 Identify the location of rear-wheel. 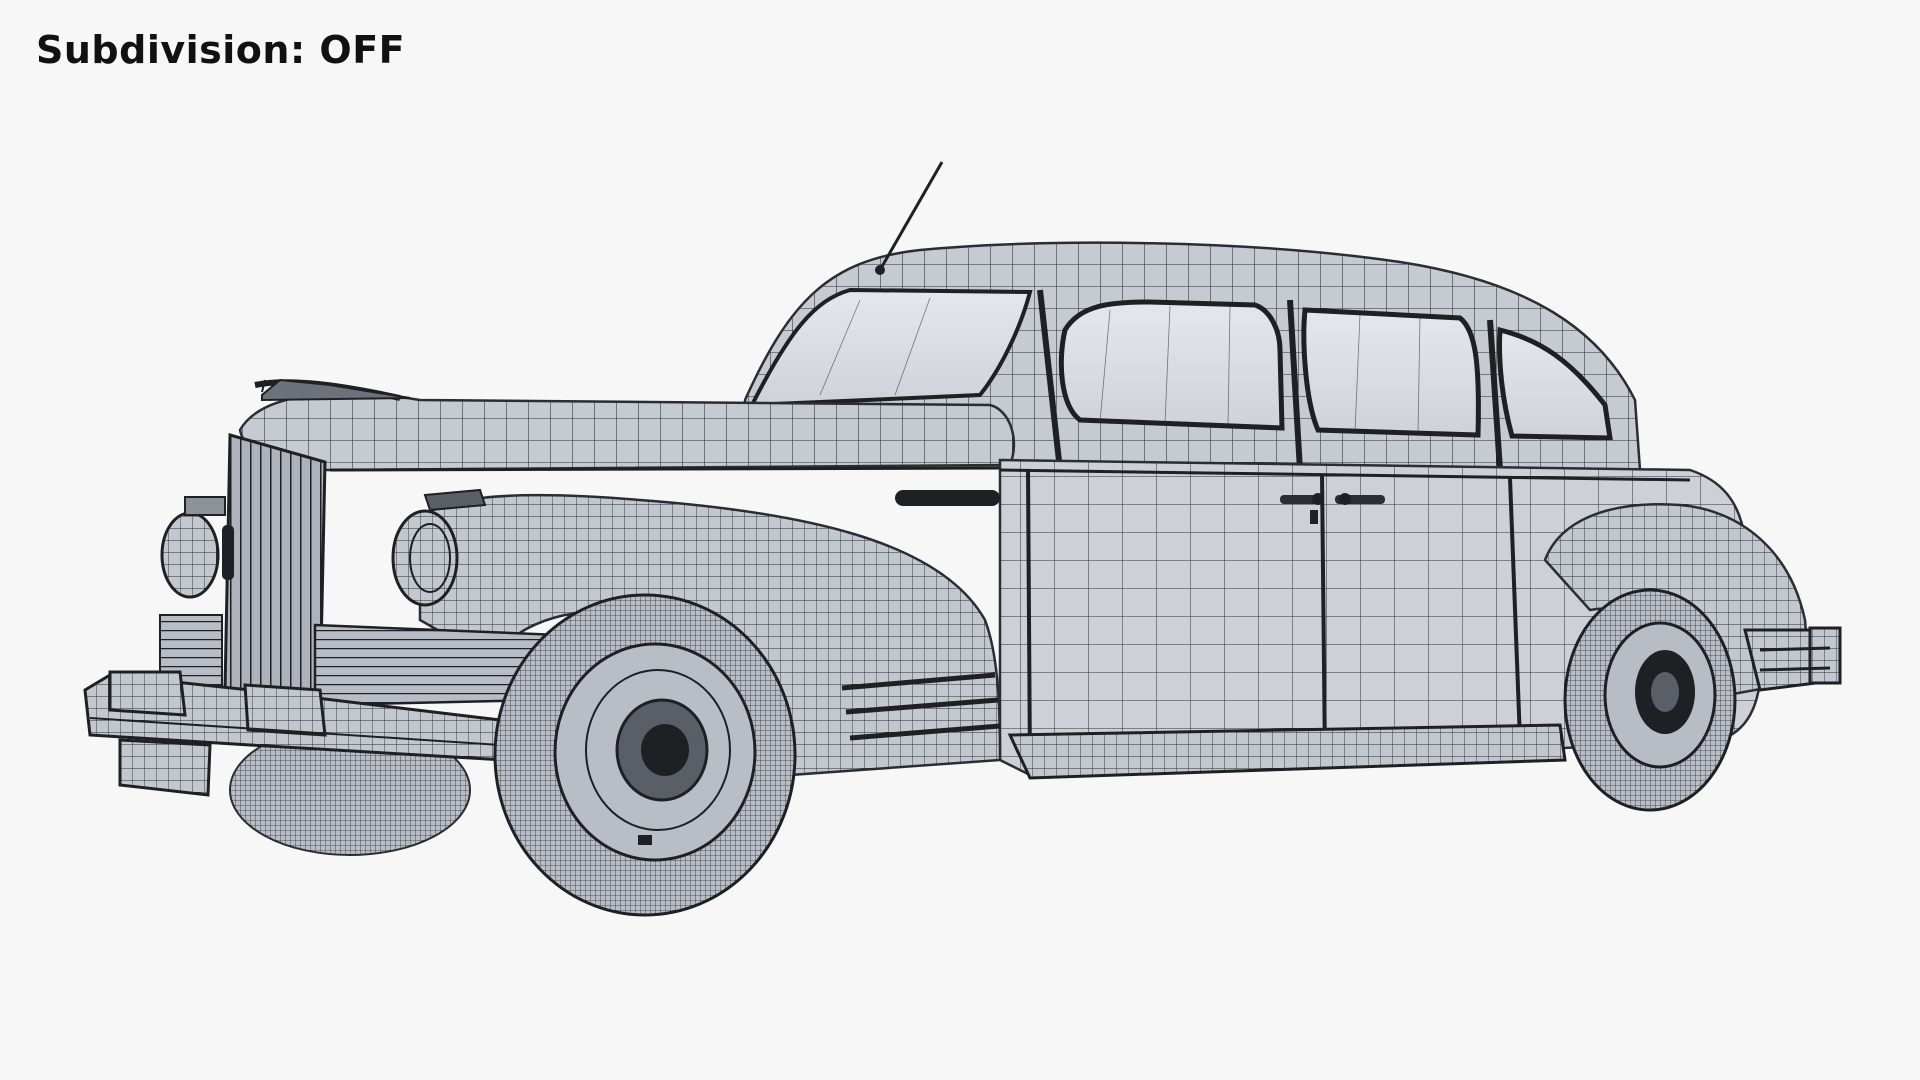
(1650, 700).